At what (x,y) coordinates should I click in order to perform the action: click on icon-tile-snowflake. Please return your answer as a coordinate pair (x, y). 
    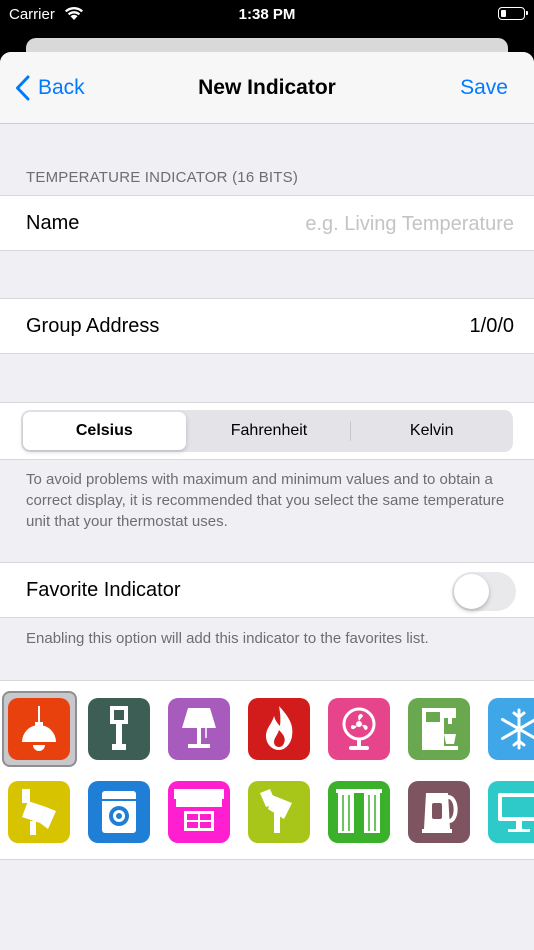
    Looking at the image, I should click on (511, 729).